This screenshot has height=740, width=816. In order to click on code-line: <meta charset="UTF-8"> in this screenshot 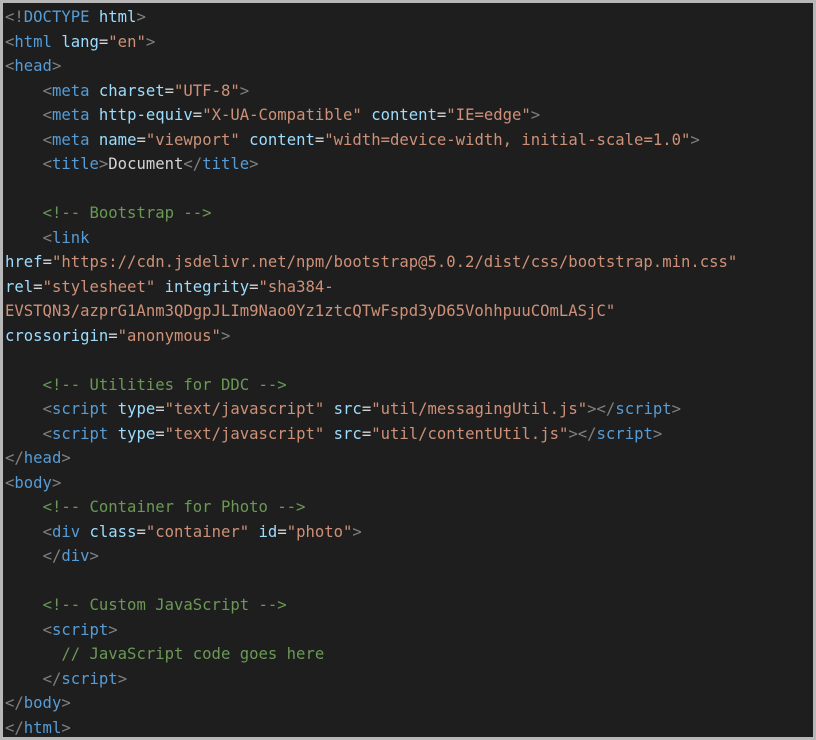, I will do `click(371, 91)`.